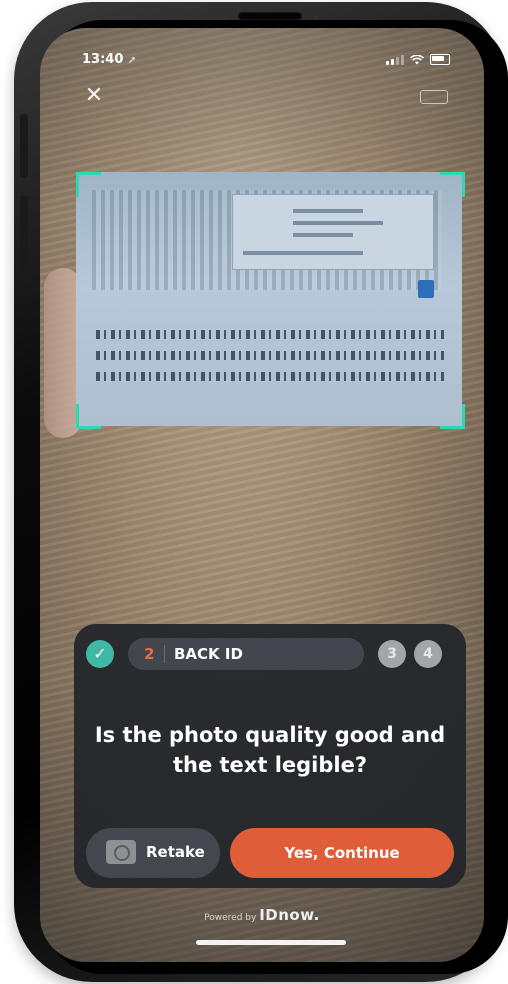  What do you see at coordinates (428, 654) in the screenshot?
I see `step-4-indicator: 4` at bounding box center [428, 654].